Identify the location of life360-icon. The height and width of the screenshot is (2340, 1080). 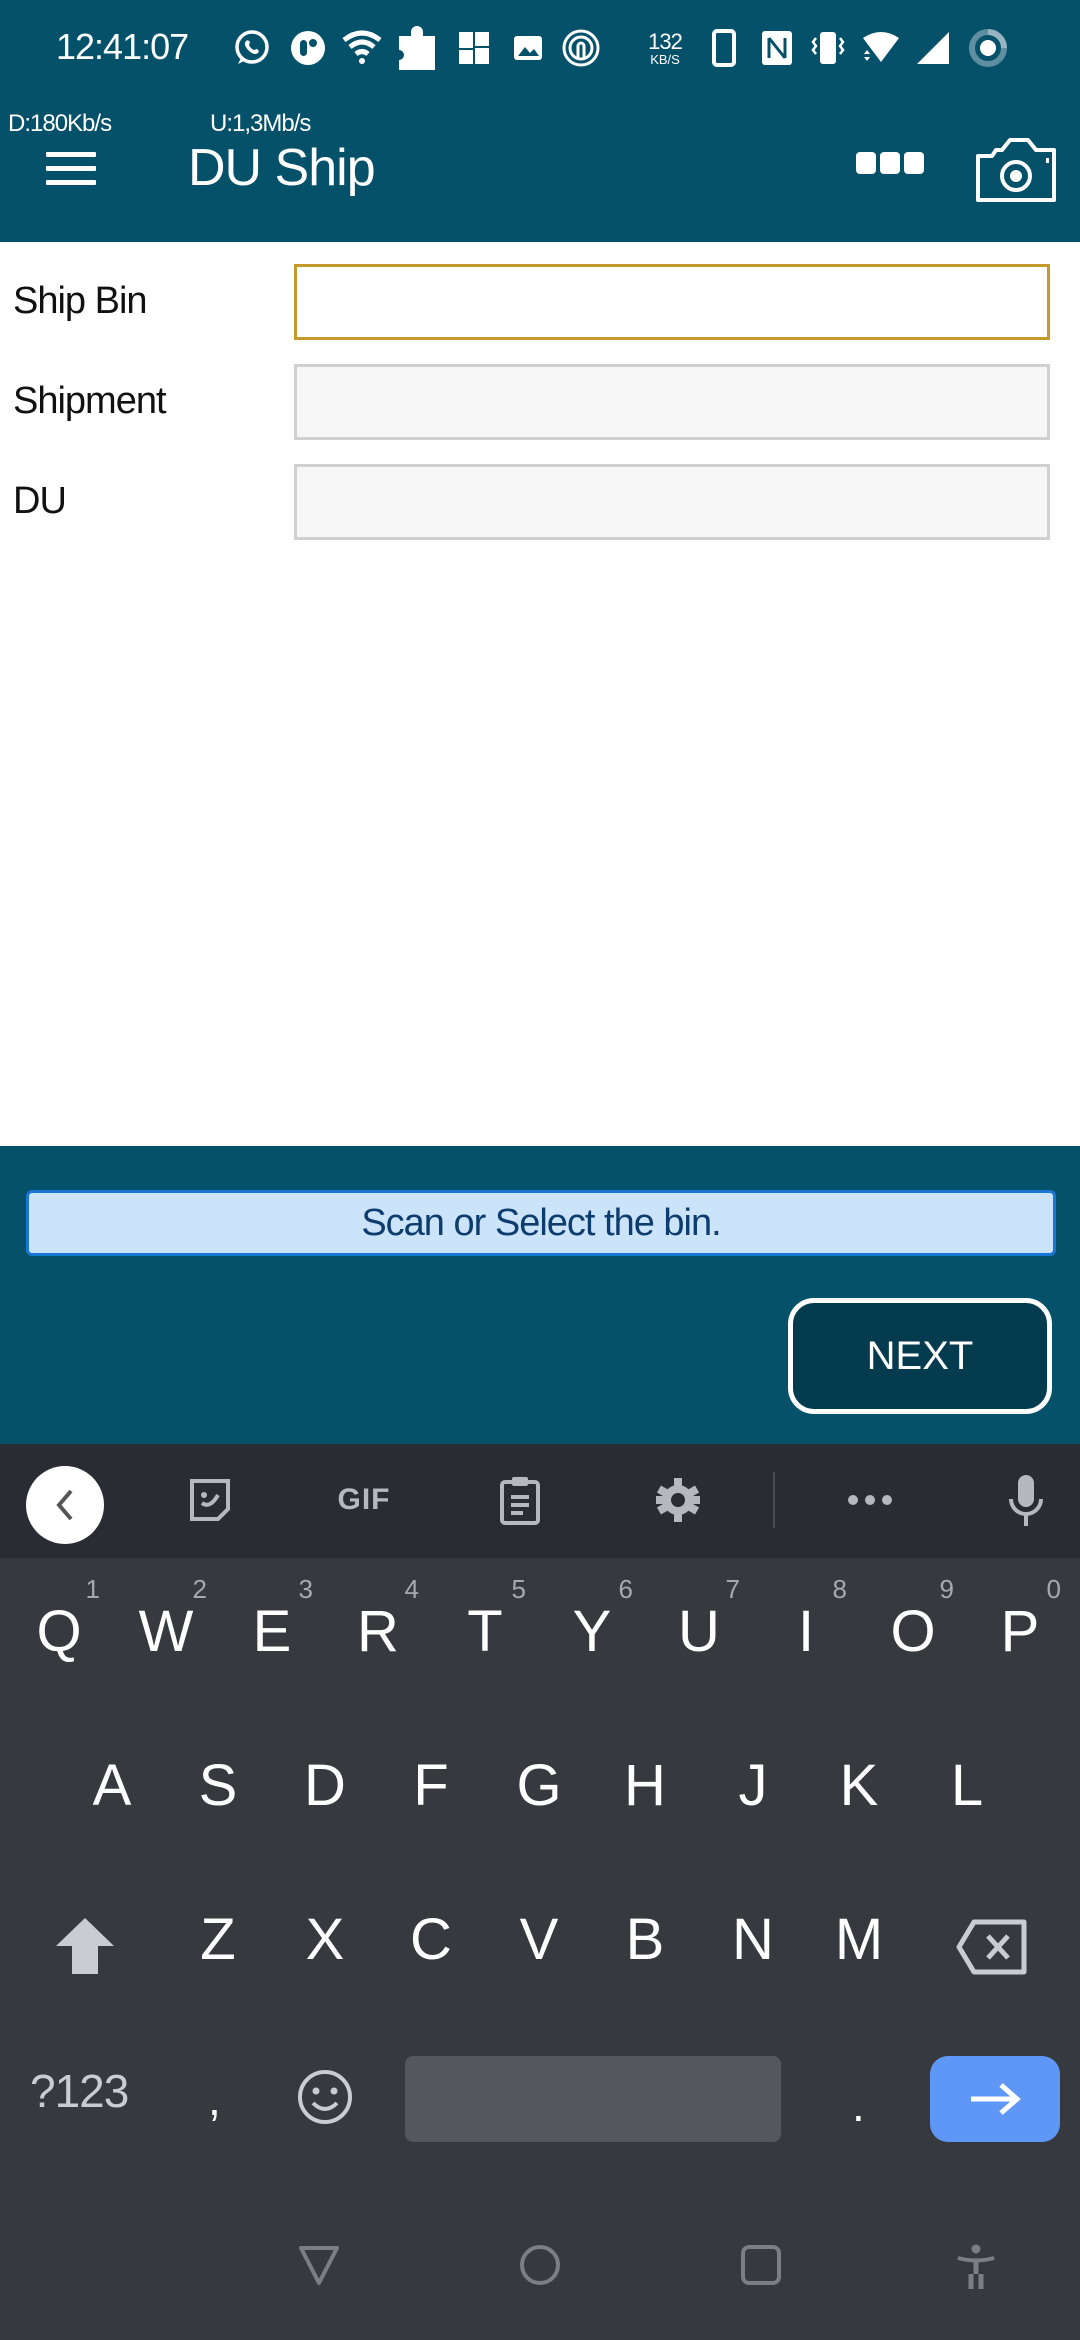
(581, 48).